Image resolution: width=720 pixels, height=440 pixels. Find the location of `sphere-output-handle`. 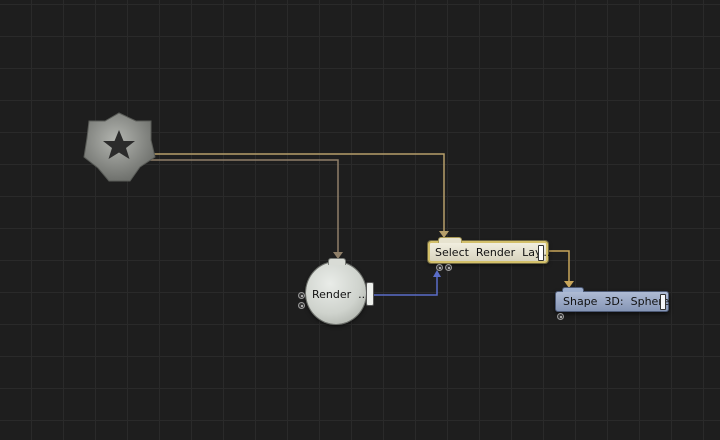

sphere-output-handle is located at coordinates (663, 302).